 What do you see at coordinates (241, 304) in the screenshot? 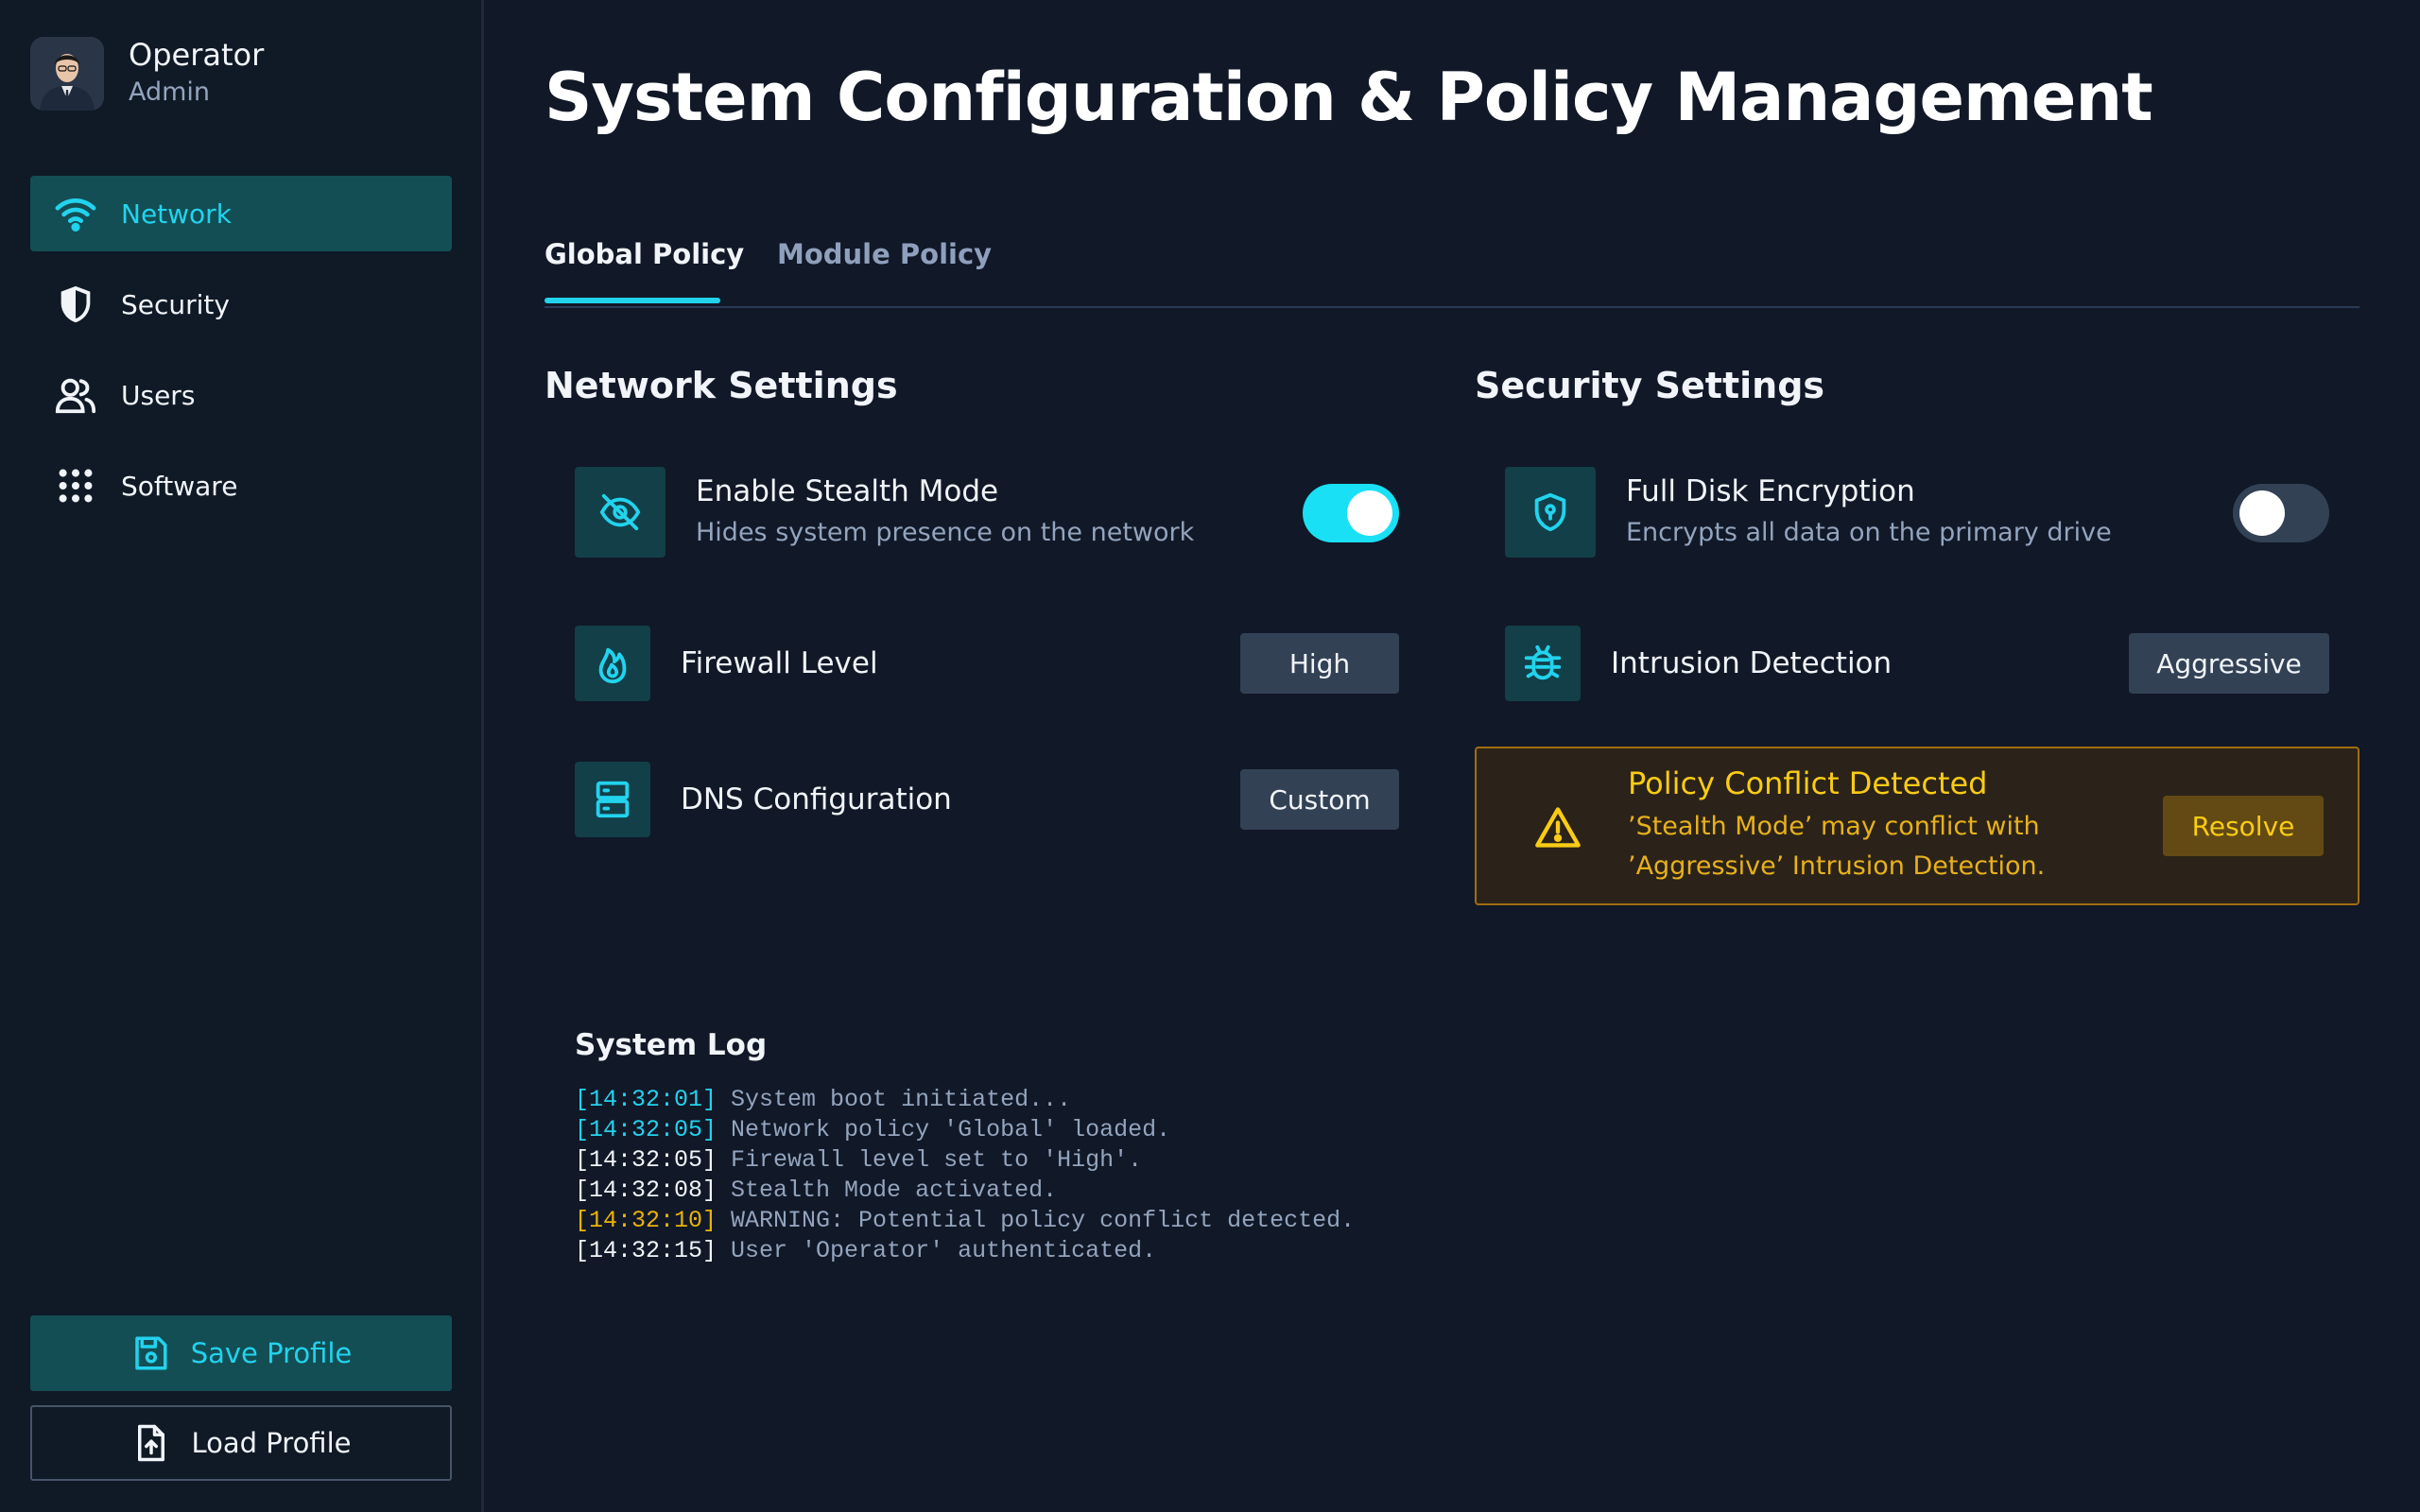
I see `sidebar-item-security: Security` at bounding box center [241, 304].